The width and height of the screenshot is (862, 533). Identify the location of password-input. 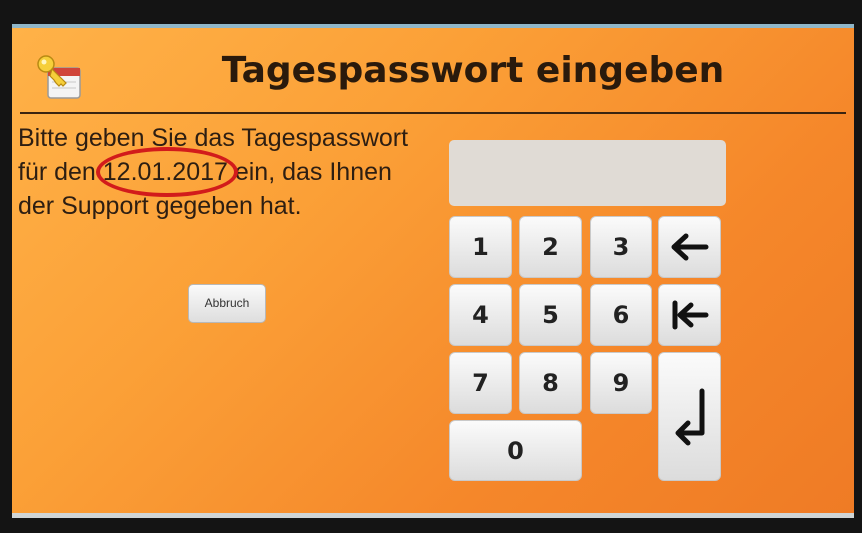
(587, 173).